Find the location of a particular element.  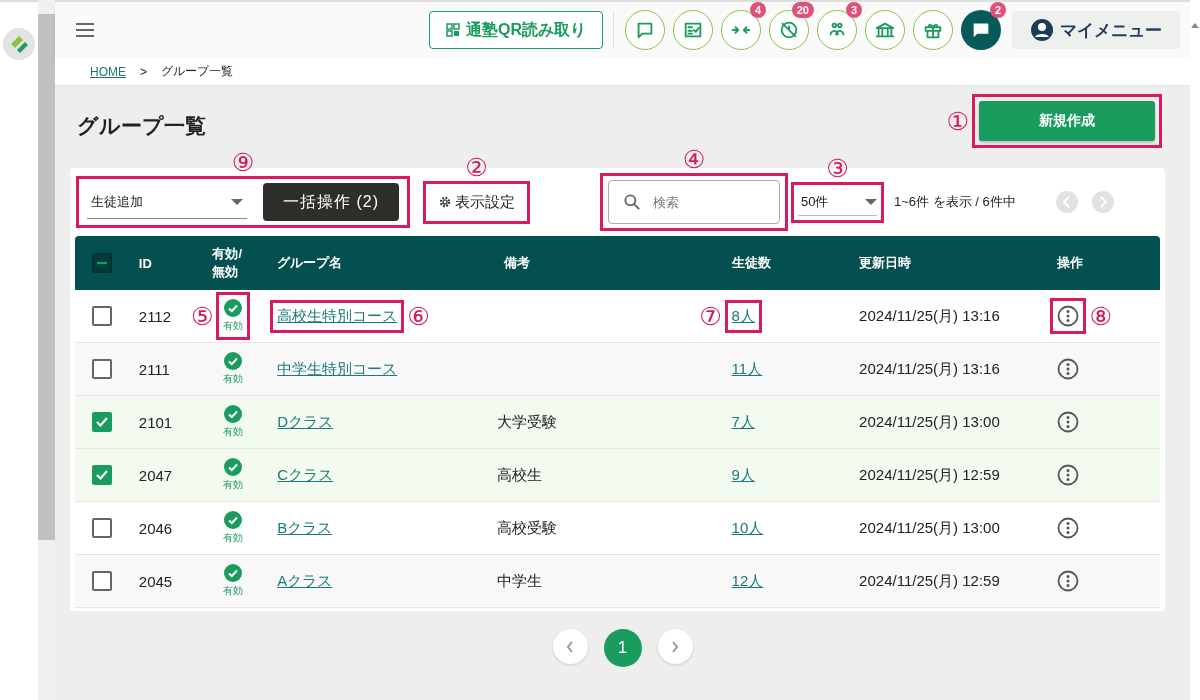

table-cell: 2101 is located at coordinates (155, 422).